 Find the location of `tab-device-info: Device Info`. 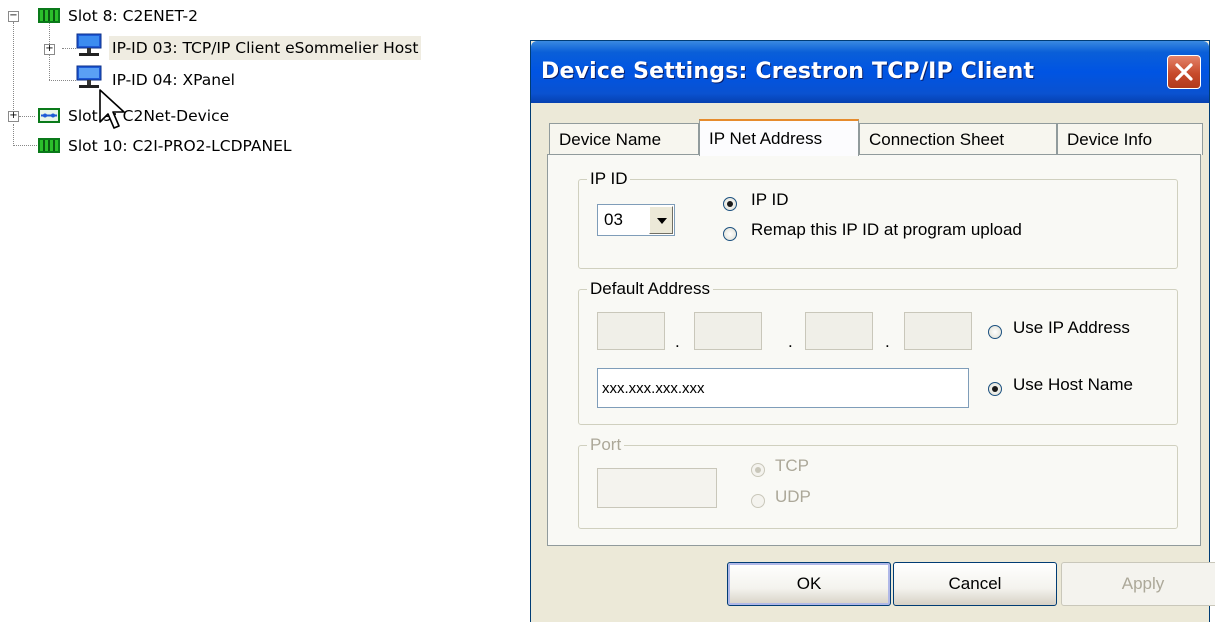

tab-device-info: Device Info is located at coordinates (1130, 139).